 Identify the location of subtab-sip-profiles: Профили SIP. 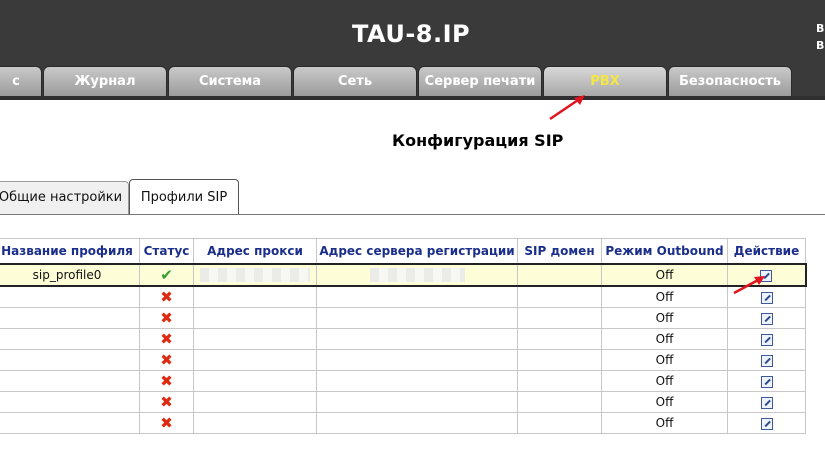
(184, 197).